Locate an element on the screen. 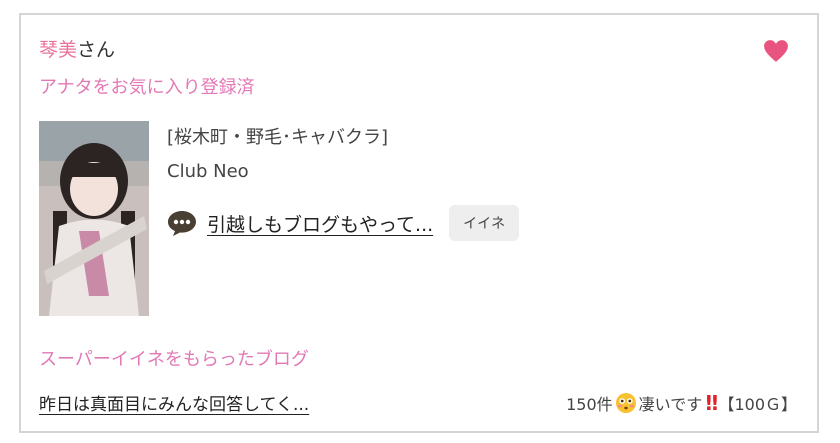 This screenshot has height=443, width=840. latest-blog-row: 引越しもブログもやって... イイネ is located at coordinates (343, 223).